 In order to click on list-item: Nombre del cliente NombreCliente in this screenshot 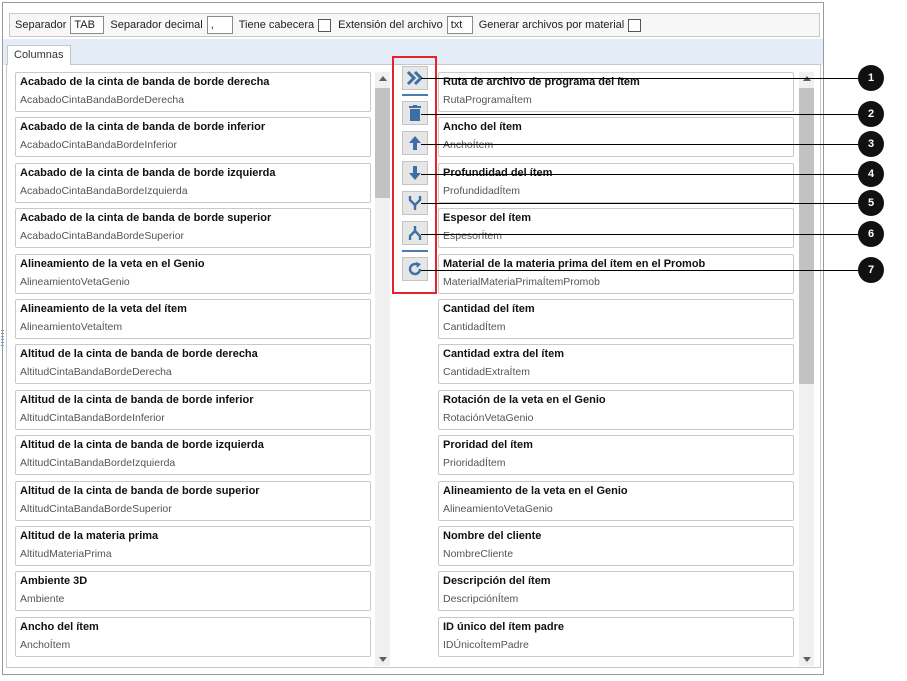, I will do `click(616, 546)`.